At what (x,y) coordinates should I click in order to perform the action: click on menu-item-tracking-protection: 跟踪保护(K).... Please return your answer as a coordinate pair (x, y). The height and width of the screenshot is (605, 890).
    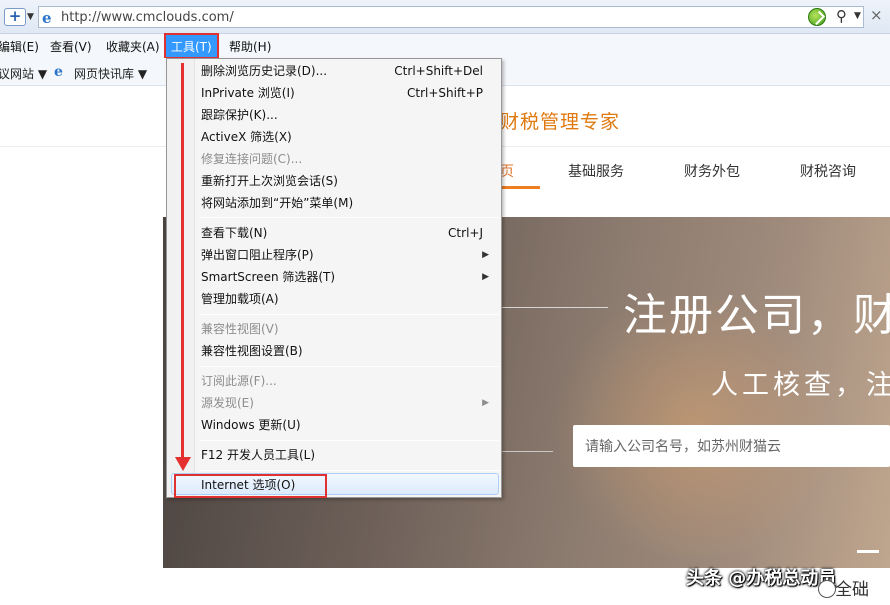
    Looking at the image, I should click on (349, 115).